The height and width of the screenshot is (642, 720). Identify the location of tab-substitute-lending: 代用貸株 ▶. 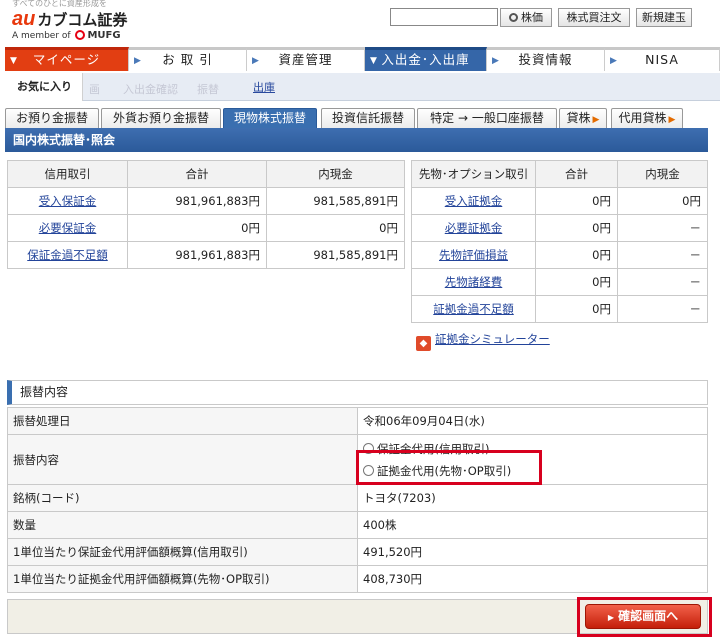
(647, 118).